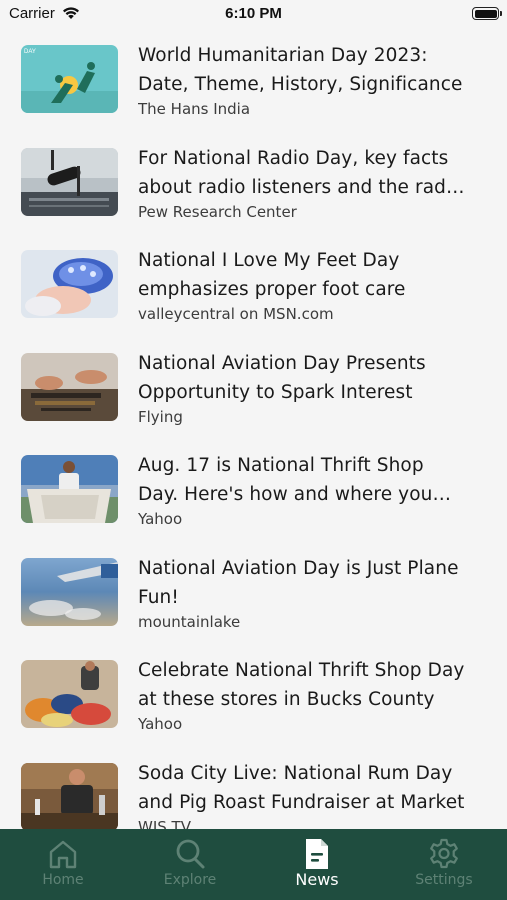  I want to click on news-source: mountainlake, so click(189, 621).